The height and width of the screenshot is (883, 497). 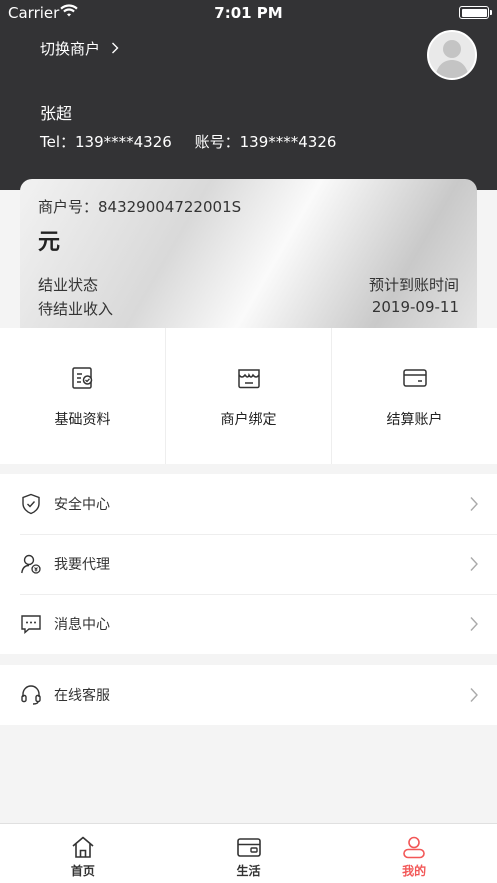 What do you see at coordinates (414, 871) in the screenshot?
I see `tab-label: 我的` at bounding box center [414, 871].